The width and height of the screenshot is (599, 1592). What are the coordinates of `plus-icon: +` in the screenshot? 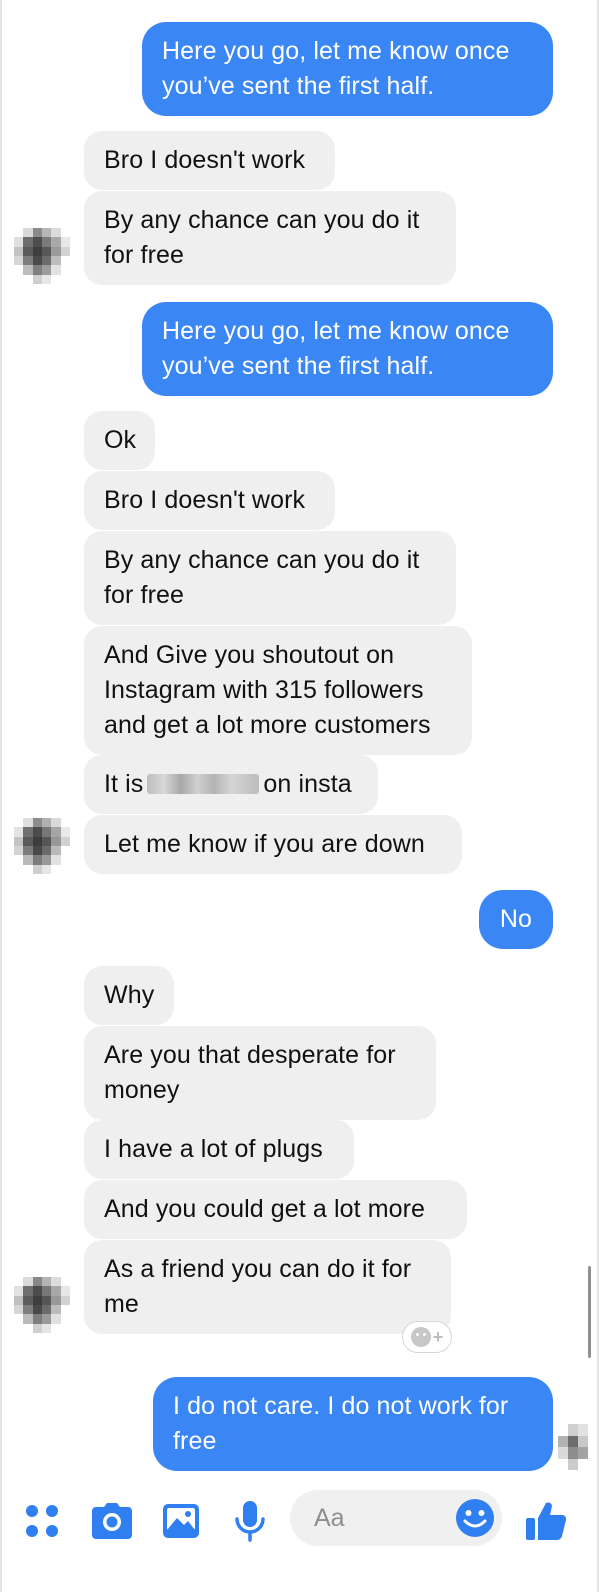 It's located at (438, 1337).